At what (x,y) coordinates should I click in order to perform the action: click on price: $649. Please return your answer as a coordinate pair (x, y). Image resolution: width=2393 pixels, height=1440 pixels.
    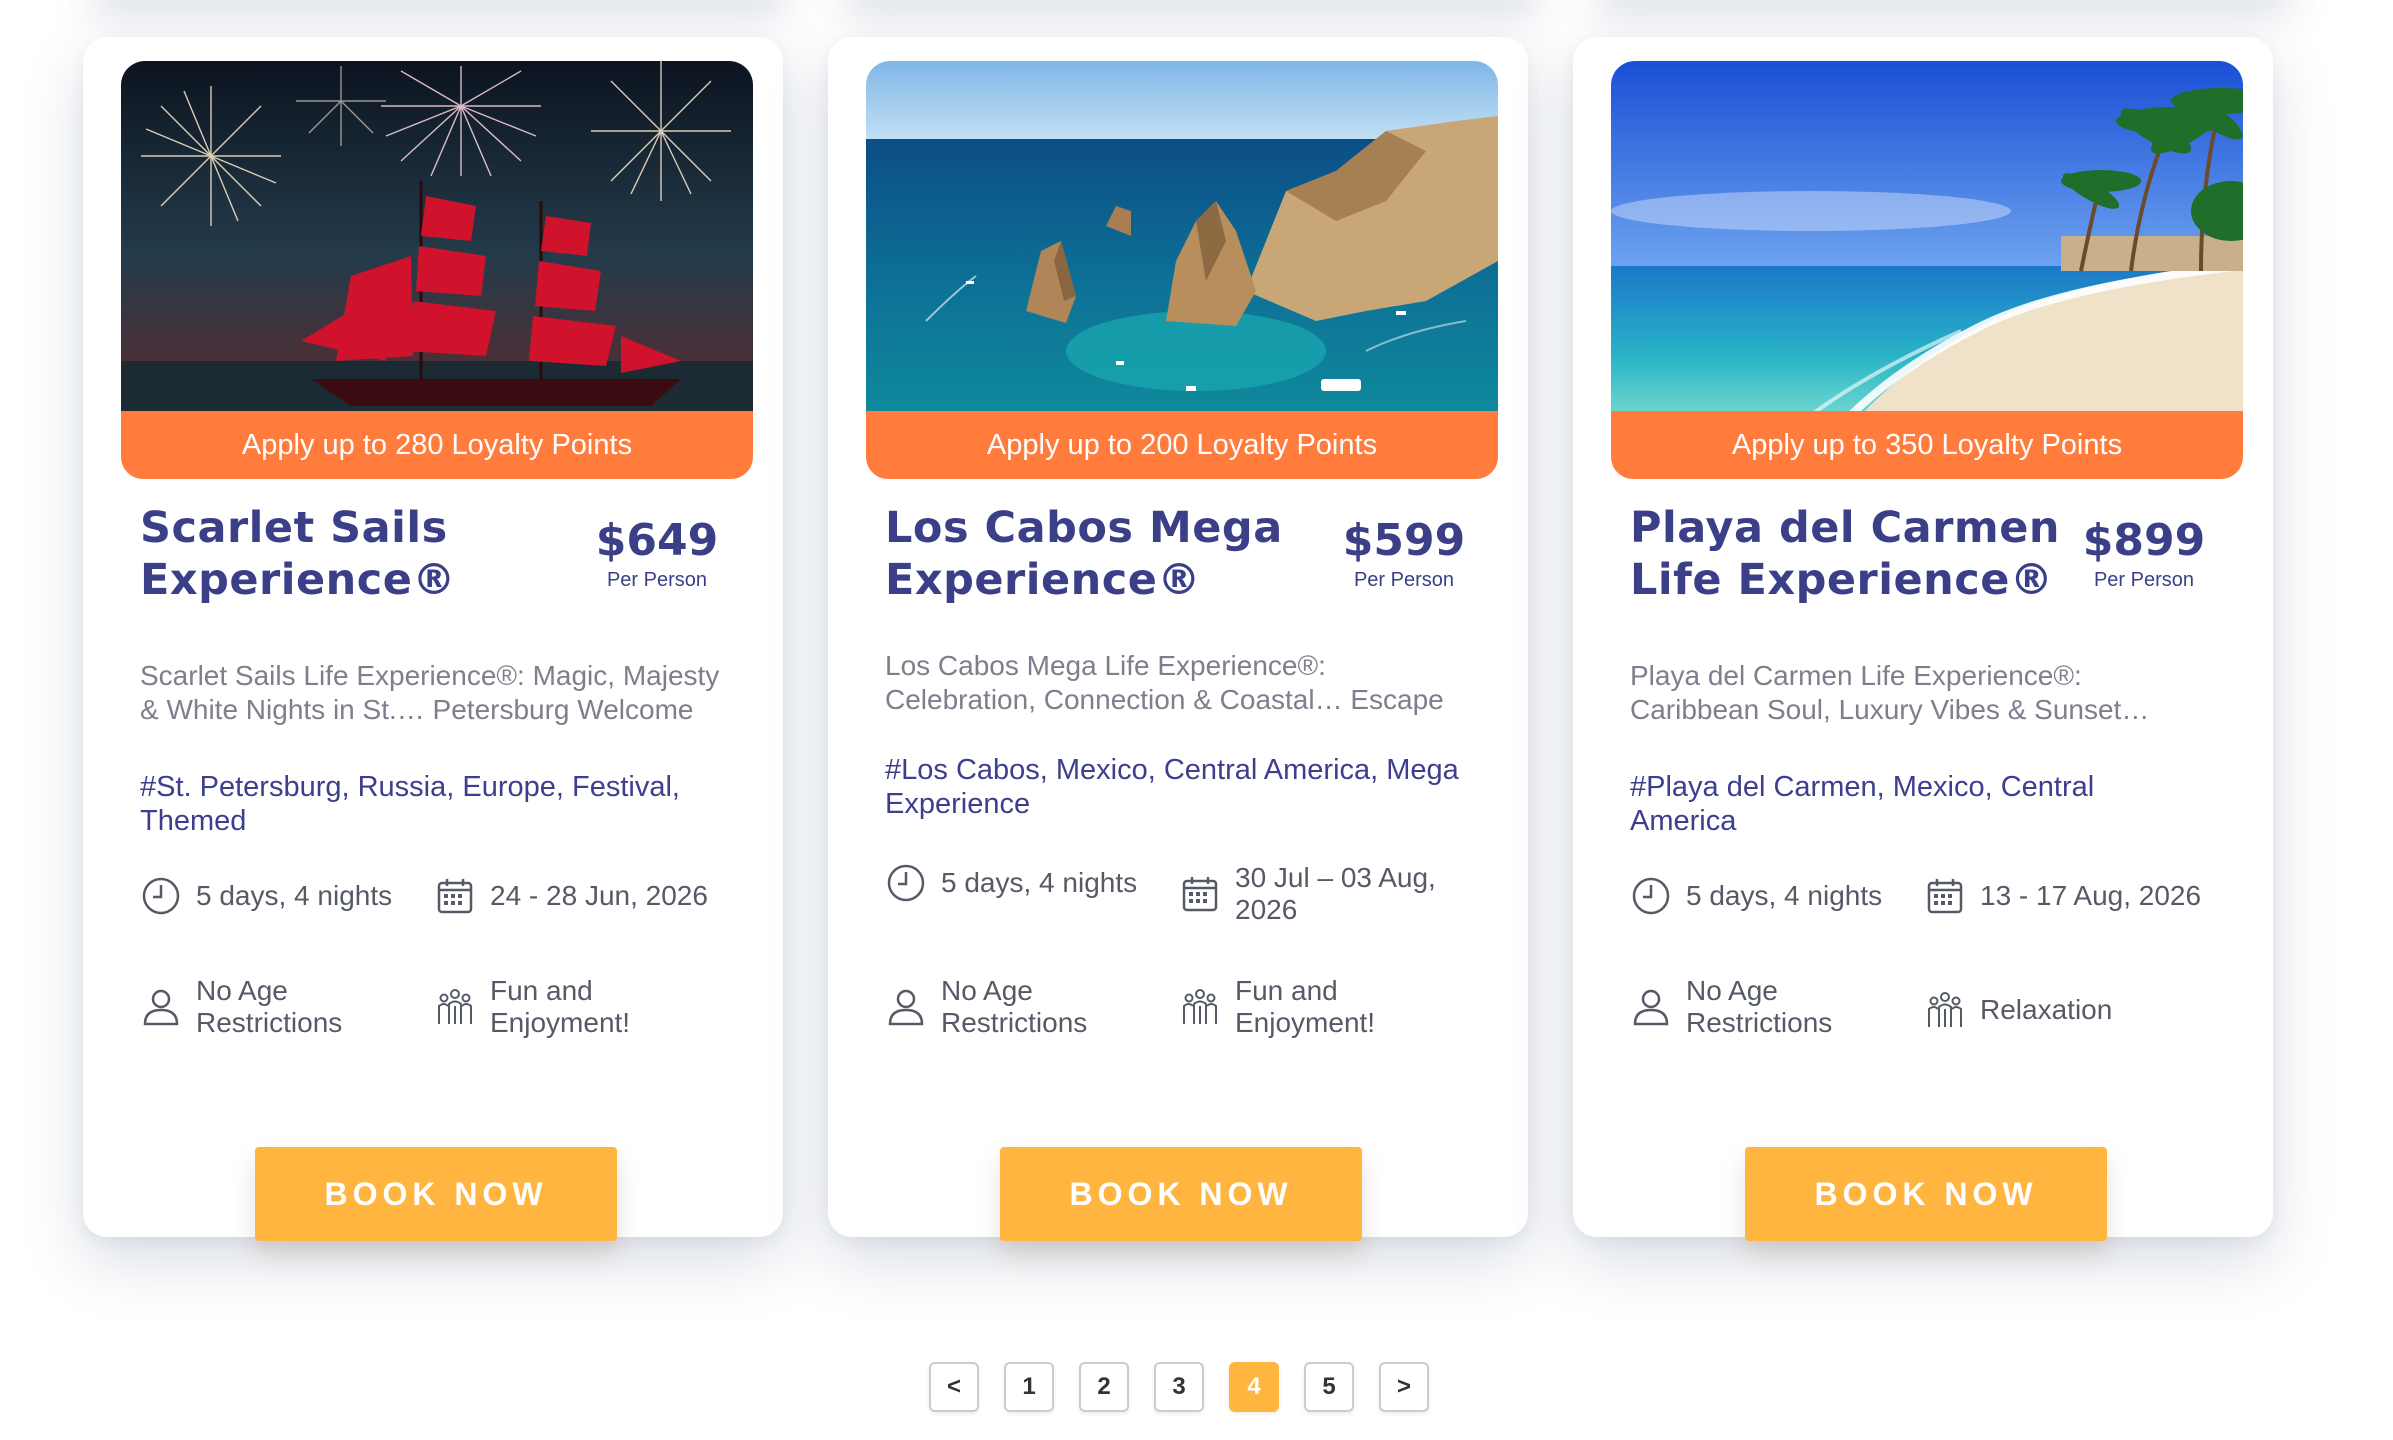
    Looking at the image, I should click on (657, 540).